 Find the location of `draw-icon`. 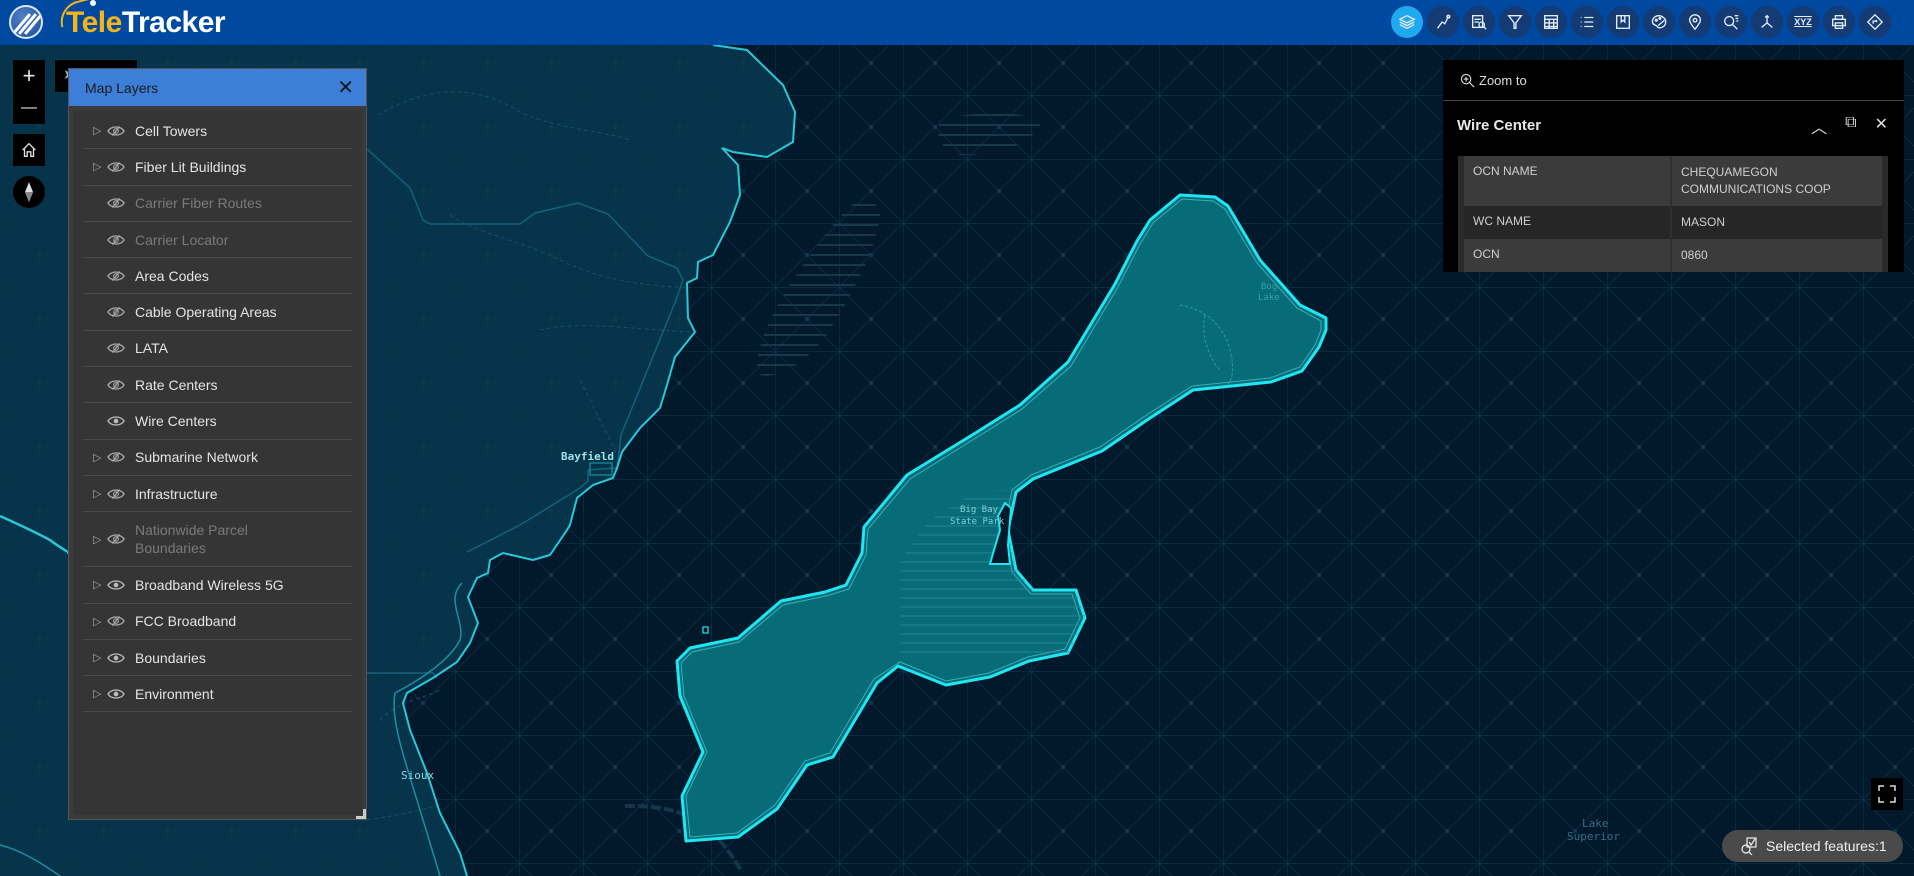

draw-icon is located at coordinates (1444, 21).